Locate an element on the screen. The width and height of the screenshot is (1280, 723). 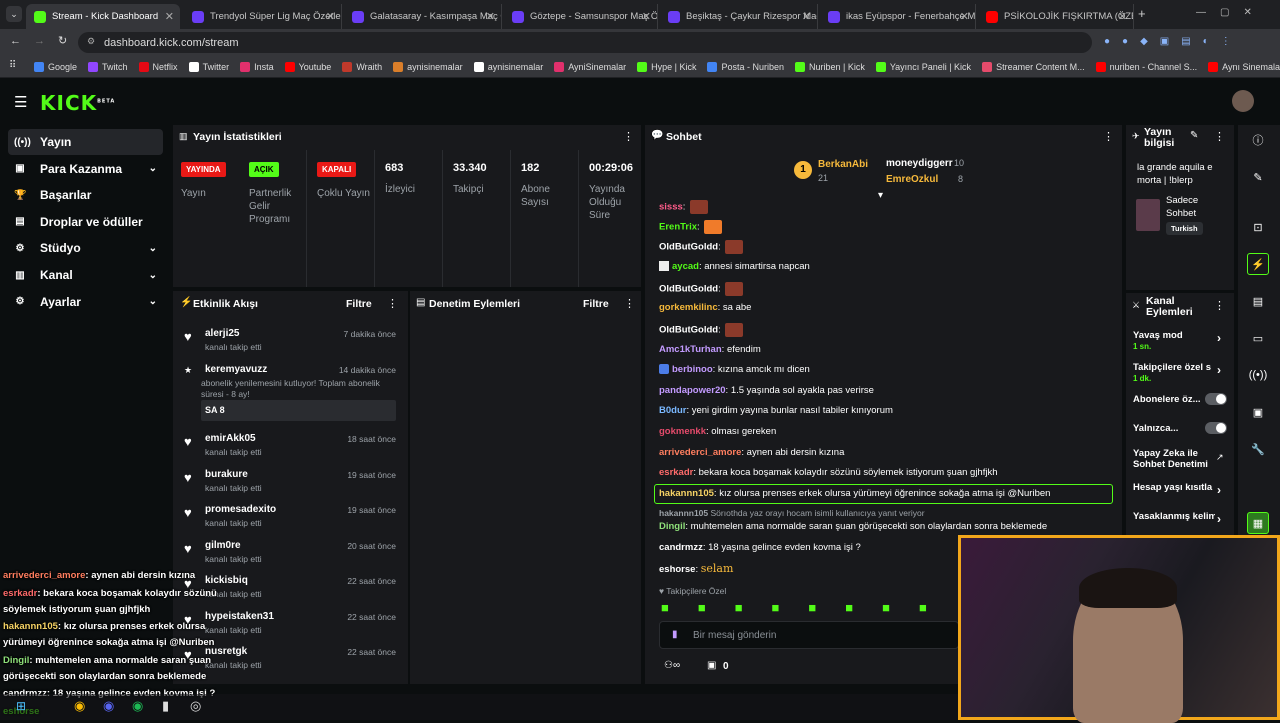
chat-username: Dingil is located at coordinates (672, 526).